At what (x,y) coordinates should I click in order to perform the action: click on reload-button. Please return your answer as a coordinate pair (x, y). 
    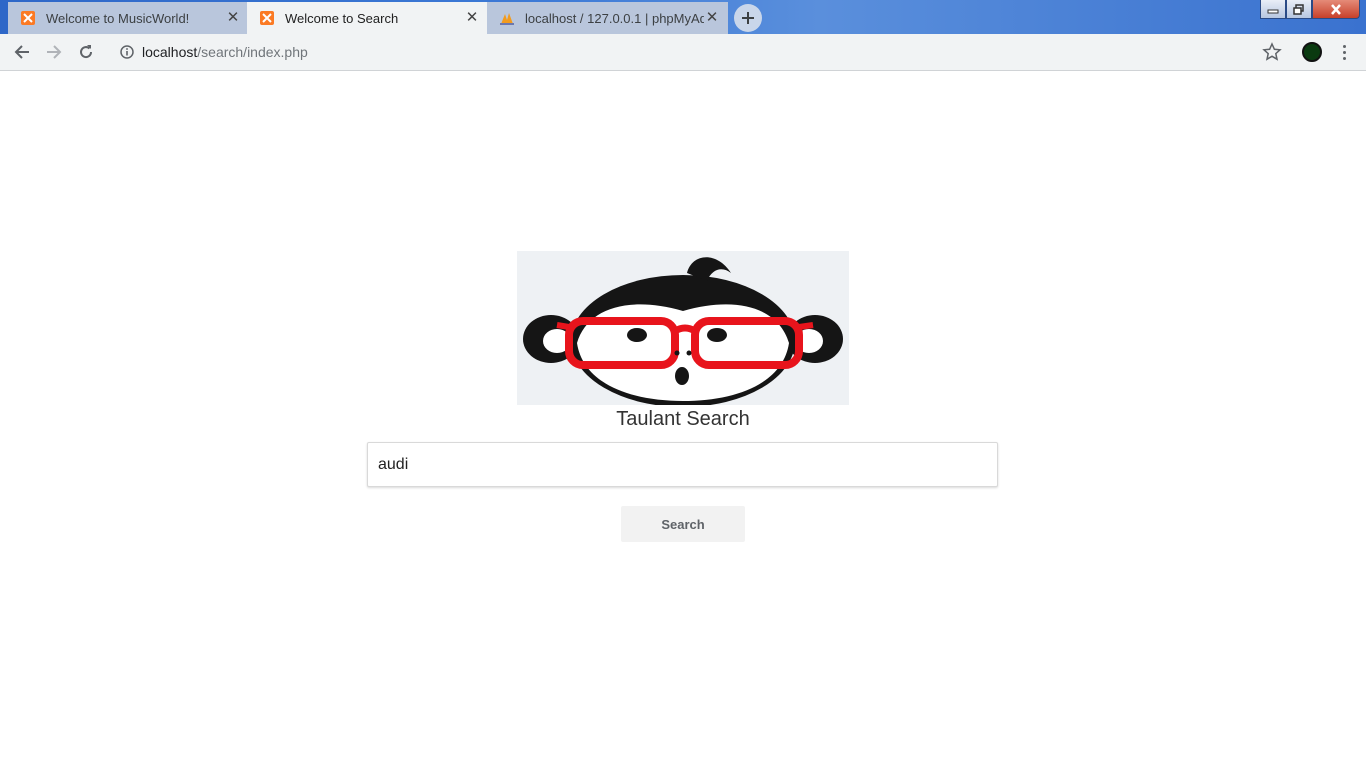
    Looking at the image, I should click on (86, 52).